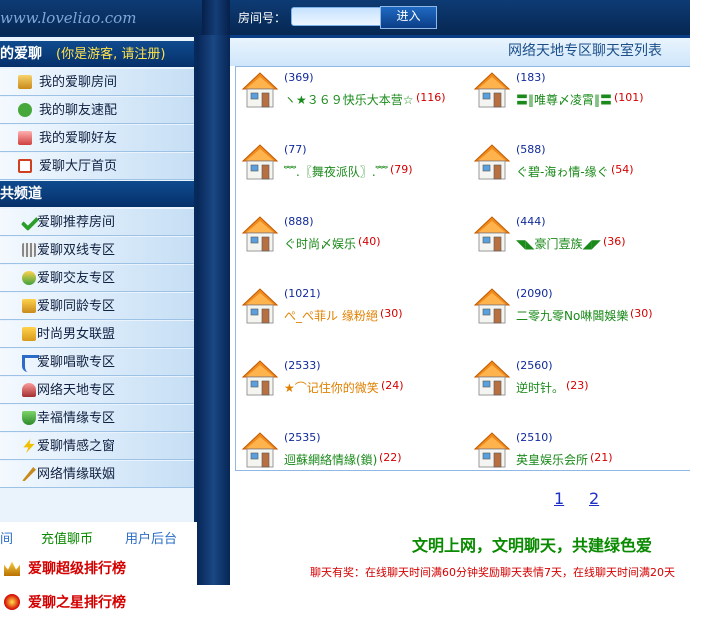  Describe the element at coordinates (696, 292) in the screenshot. I see `right-margin` at that location.